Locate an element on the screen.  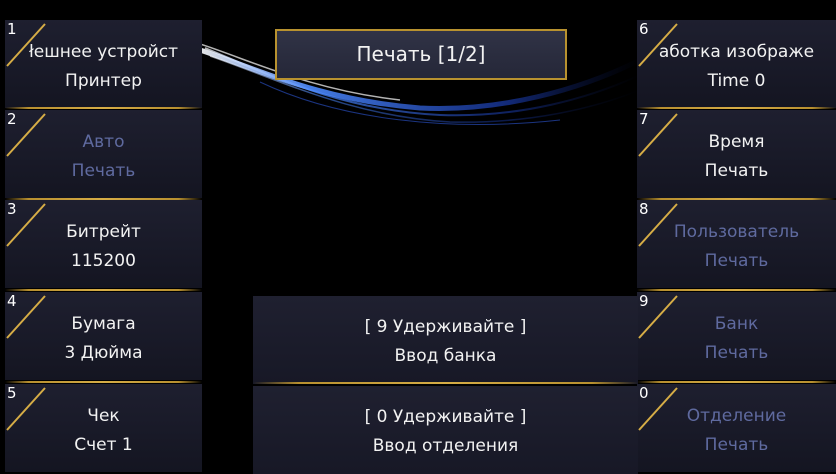
softkey-number: 9 is located at coordinates (644, 301).